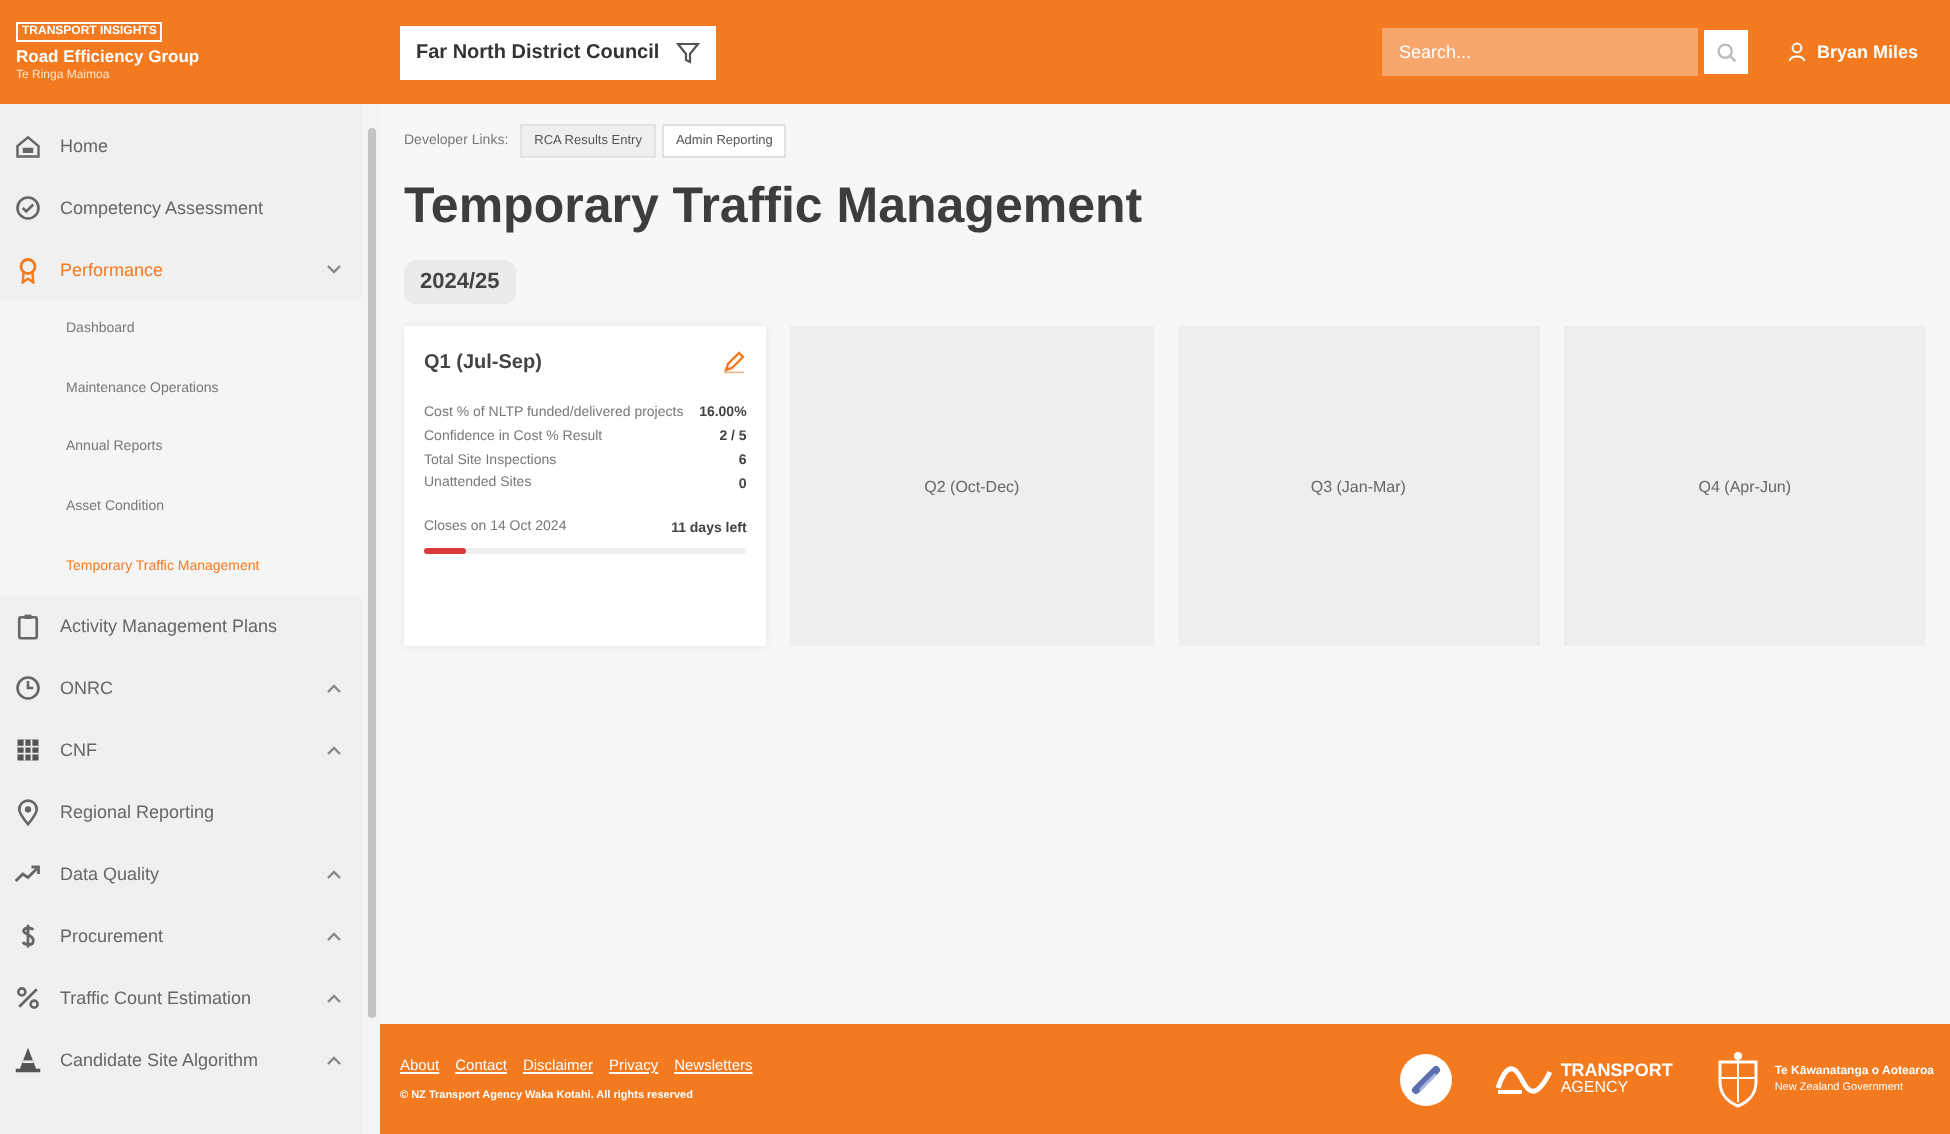 This screenshot has width=1950, height=1134. Describe the element at coordinates (181, 626) in the screenshot. I see `sidebar-item: Activity Management Plans` at that location.